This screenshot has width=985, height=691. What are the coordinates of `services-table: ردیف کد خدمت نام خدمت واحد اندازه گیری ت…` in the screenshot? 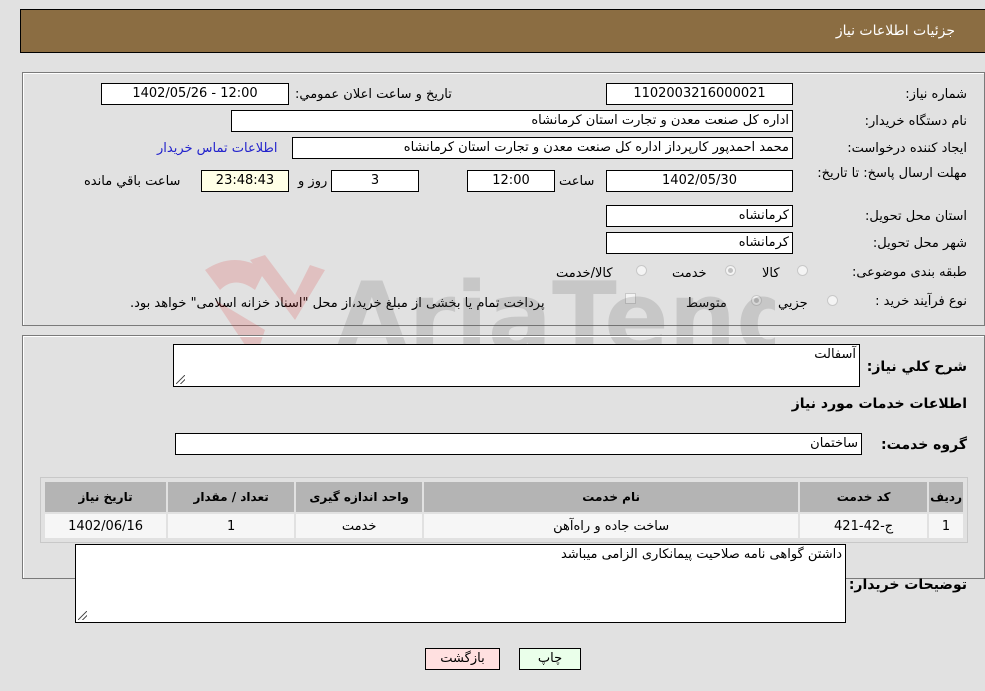 It's located at (504, 510).